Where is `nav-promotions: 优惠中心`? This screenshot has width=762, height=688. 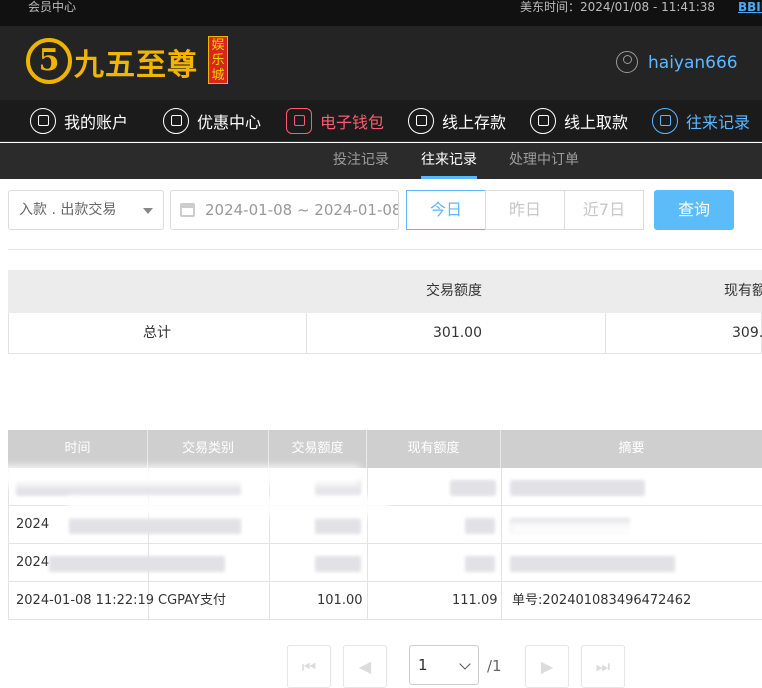
nav-promotions: 优惠中心 is located at coordinates (212, 121).